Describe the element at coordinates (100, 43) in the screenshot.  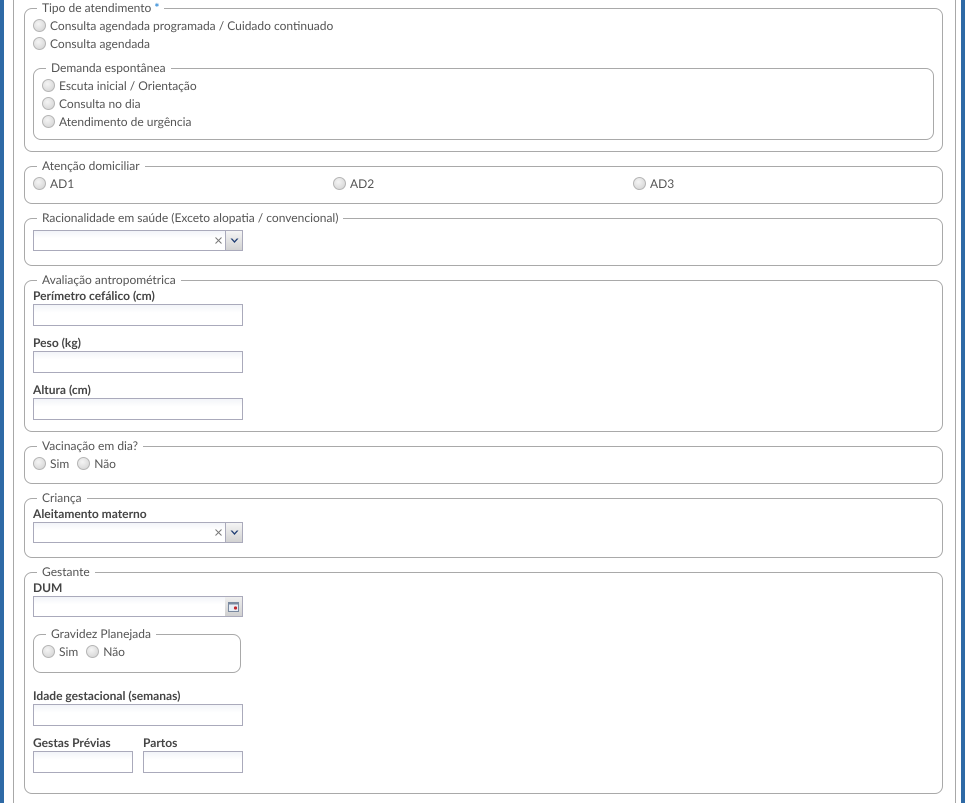
I see `option-label: Consulta agendada` at that location.